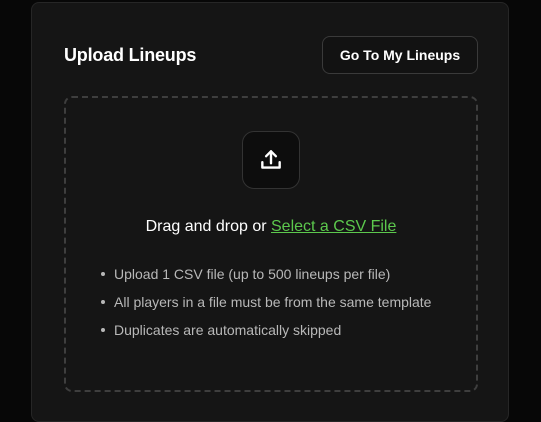  I want to click on upload-icon, so click(271, 160).